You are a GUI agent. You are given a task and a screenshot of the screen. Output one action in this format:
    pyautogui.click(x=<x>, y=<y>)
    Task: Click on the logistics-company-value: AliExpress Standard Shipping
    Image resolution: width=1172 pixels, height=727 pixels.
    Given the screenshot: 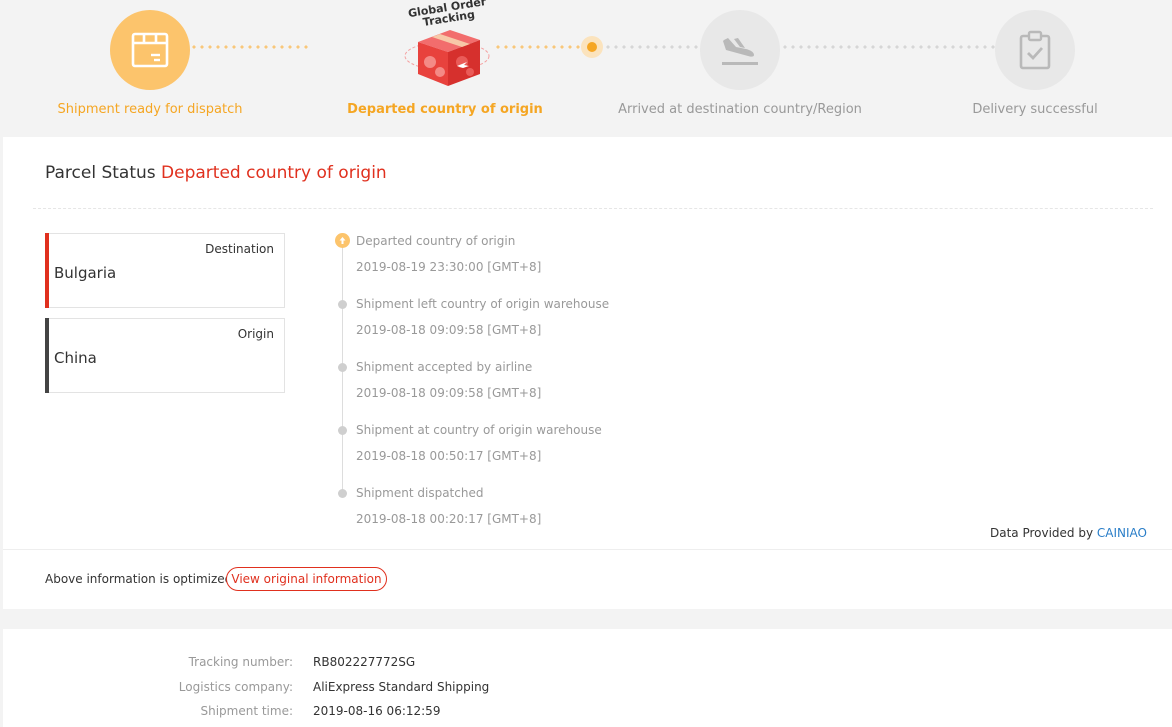 What is the action you would take?
    pyautogui.click(x=401, y=687)
    